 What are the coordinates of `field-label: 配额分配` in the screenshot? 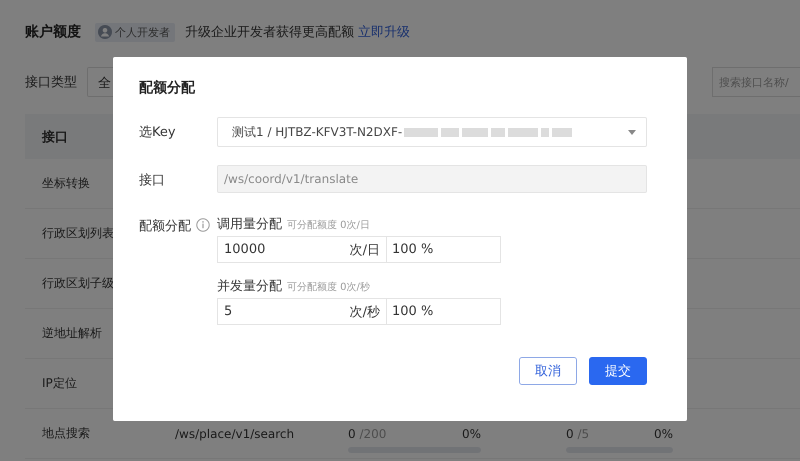 It's located at (165, 226).